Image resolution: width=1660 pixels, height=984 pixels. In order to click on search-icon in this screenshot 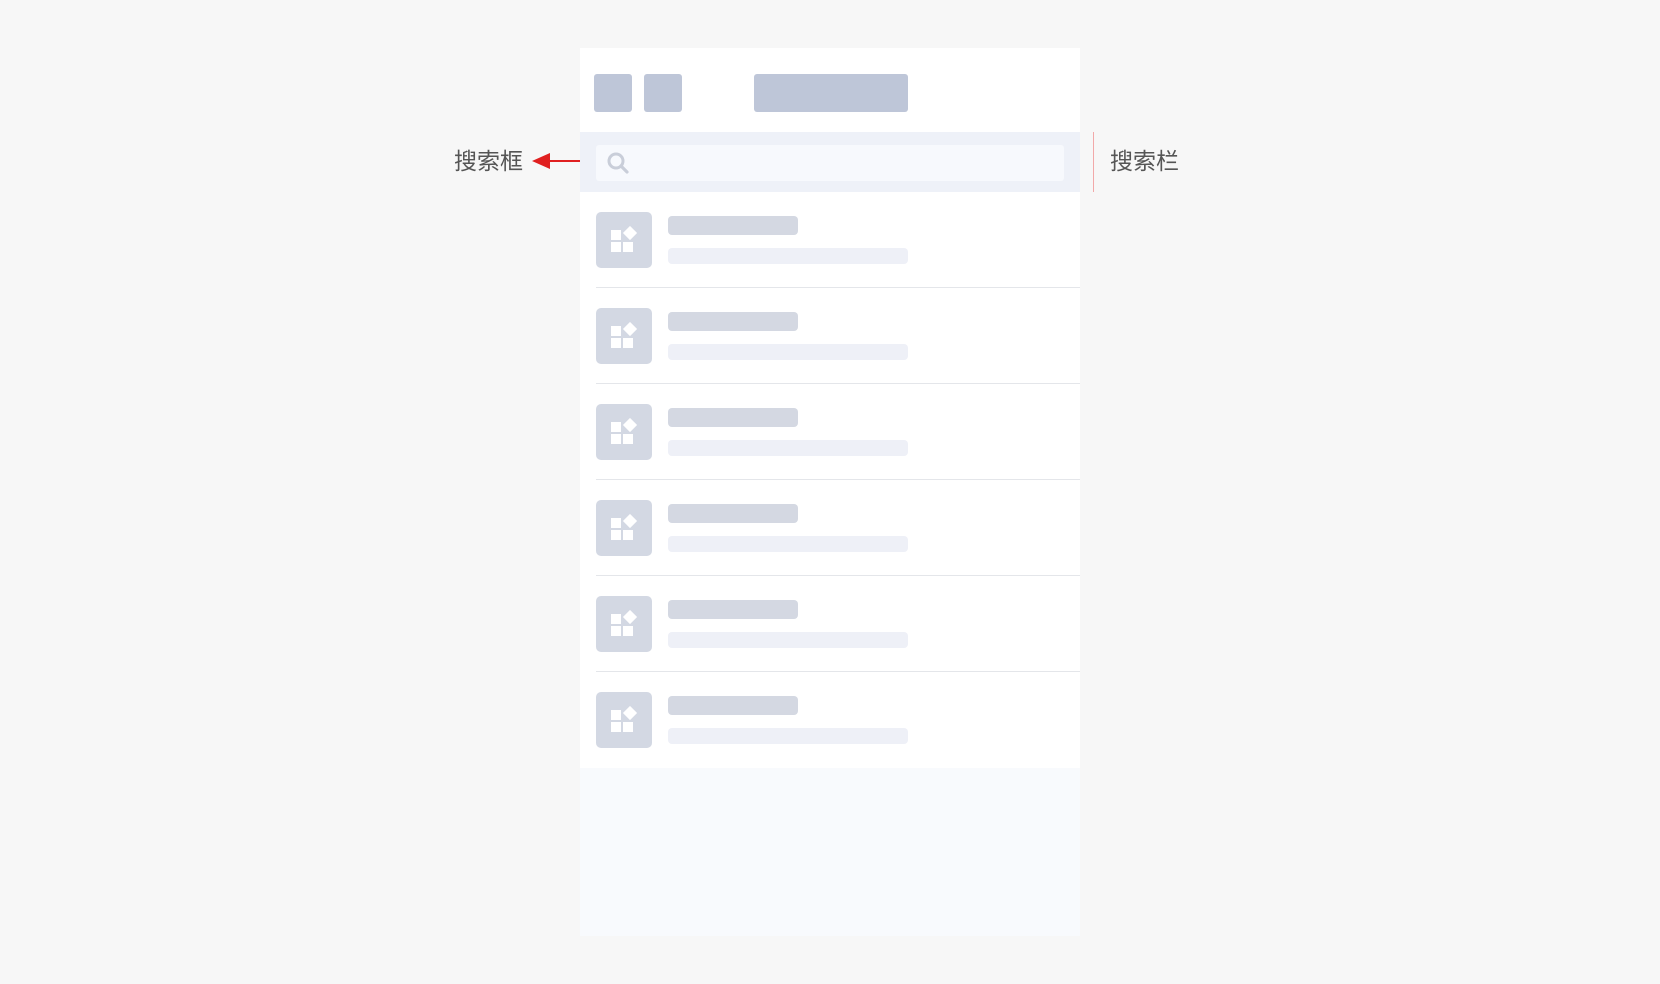, I will do `click(618, 163)`.